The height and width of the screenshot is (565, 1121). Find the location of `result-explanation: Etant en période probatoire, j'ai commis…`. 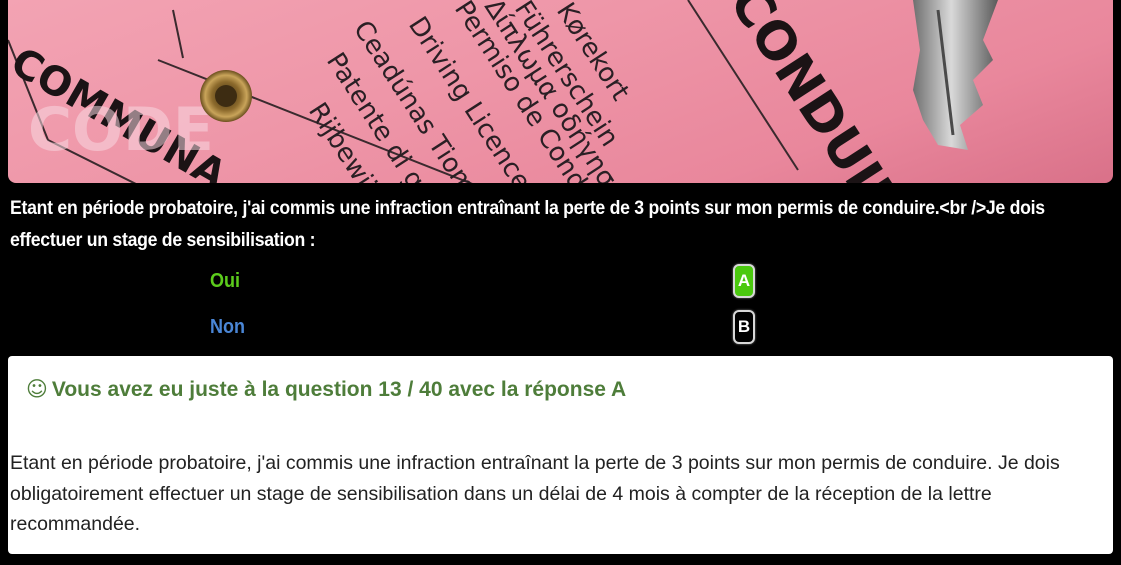

result-explanation: Etant en période probatoire, j'ai commis… is located at coordinates (535, 493).